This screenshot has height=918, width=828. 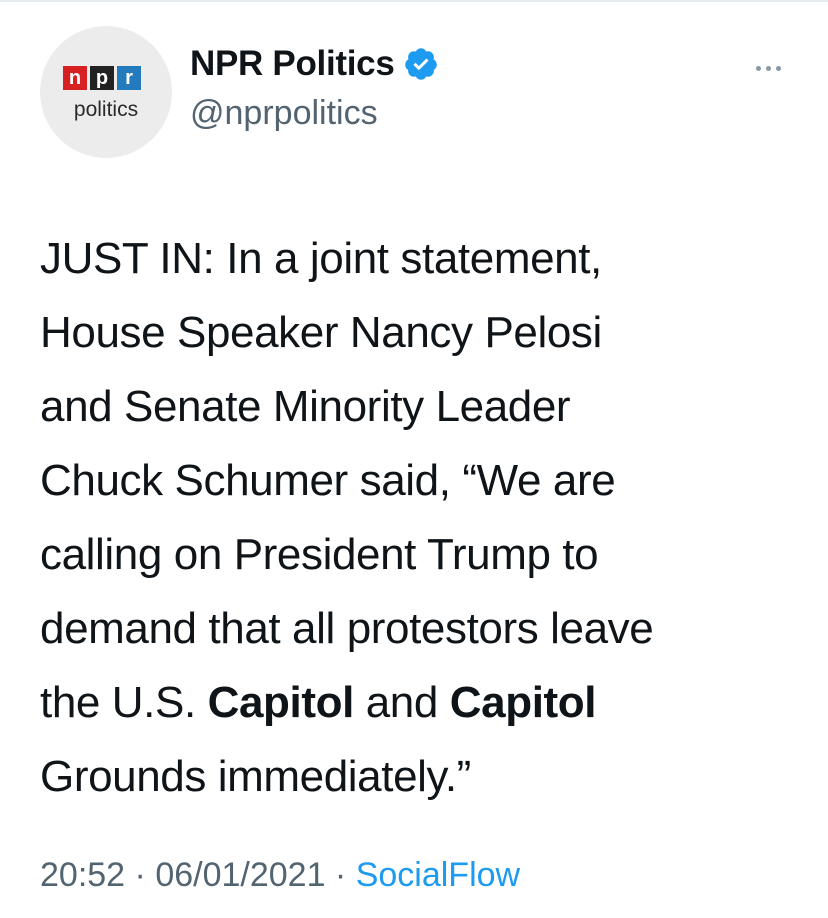 I want to click on npr-logo-letter-n: n, so click(x=75, y=78).